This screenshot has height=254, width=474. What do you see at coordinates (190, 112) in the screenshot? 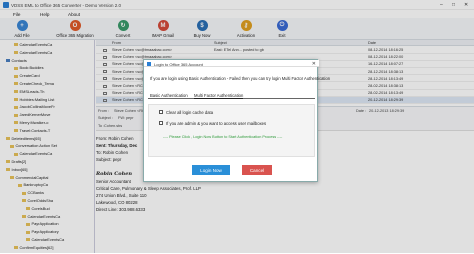
I see `clear-cache-label: Clear all login cache data` at bounding box center [190, 112].